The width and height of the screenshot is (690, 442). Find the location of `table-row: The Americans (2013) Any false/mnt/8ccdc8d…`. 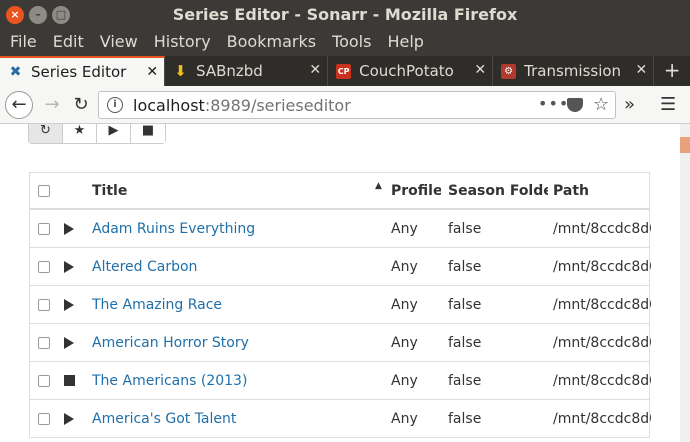

table-row: The Americans (2013) Any false/mnt/8ccdc8d… is located at coordinates (340, 381).